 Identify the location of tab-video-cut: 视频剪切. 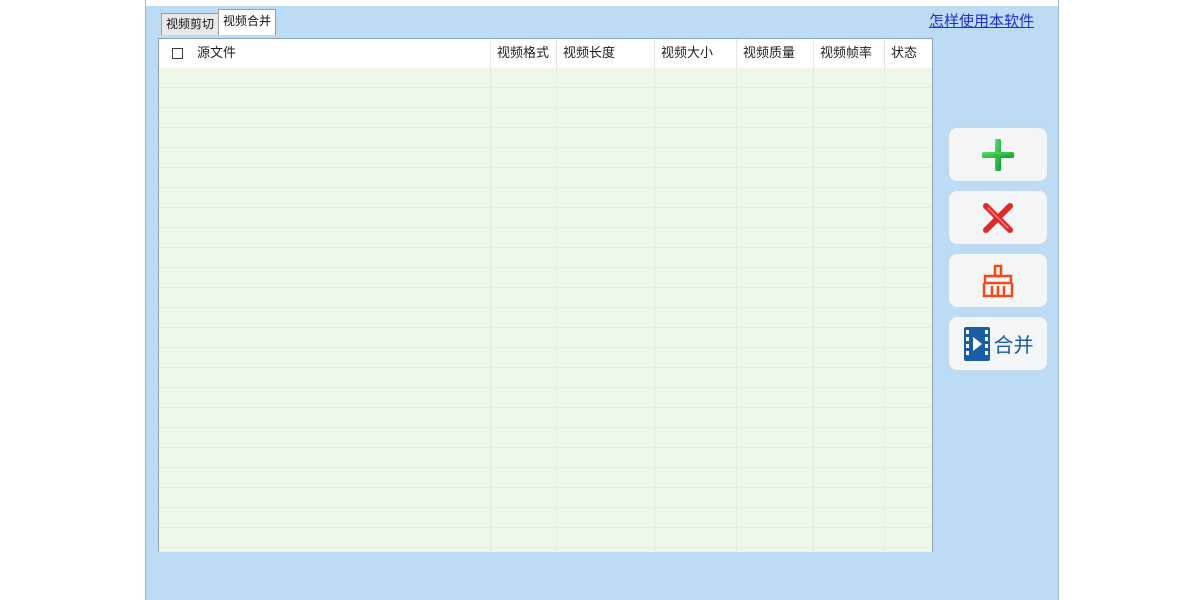
(190, 24).